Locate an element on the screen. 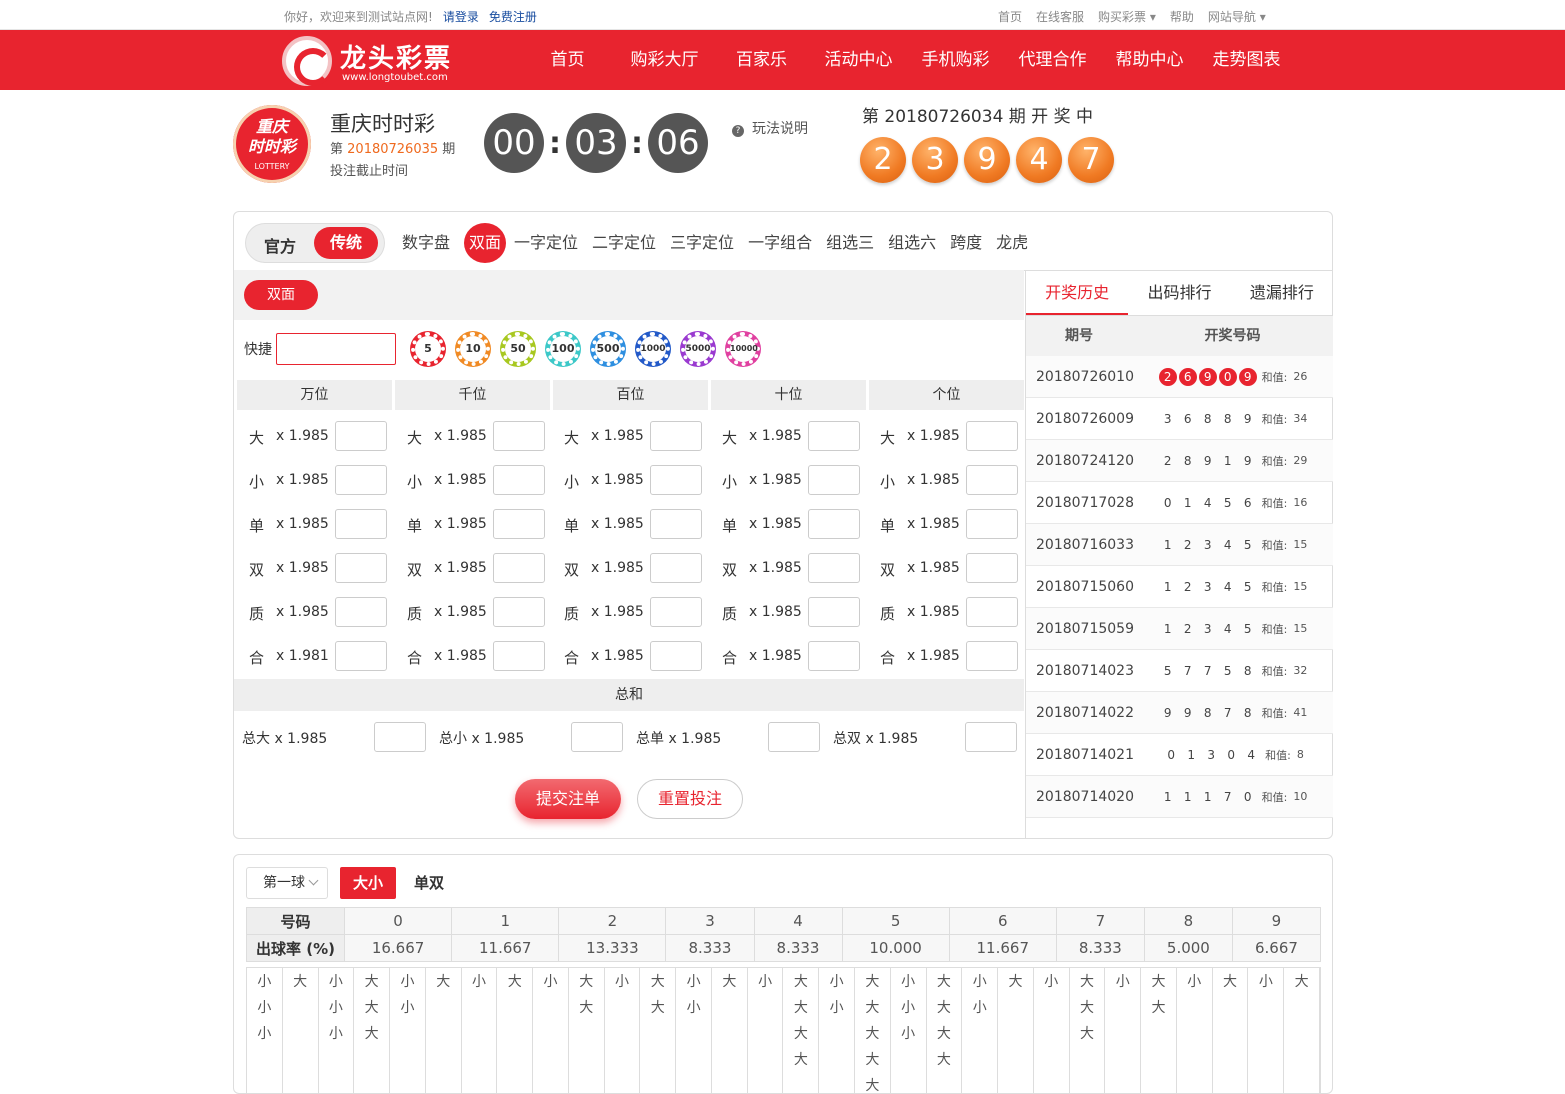 The width and height of the screenshot is (1565, 1094). history-tab: 开奖历史 is located at coordinates (1077, 292).